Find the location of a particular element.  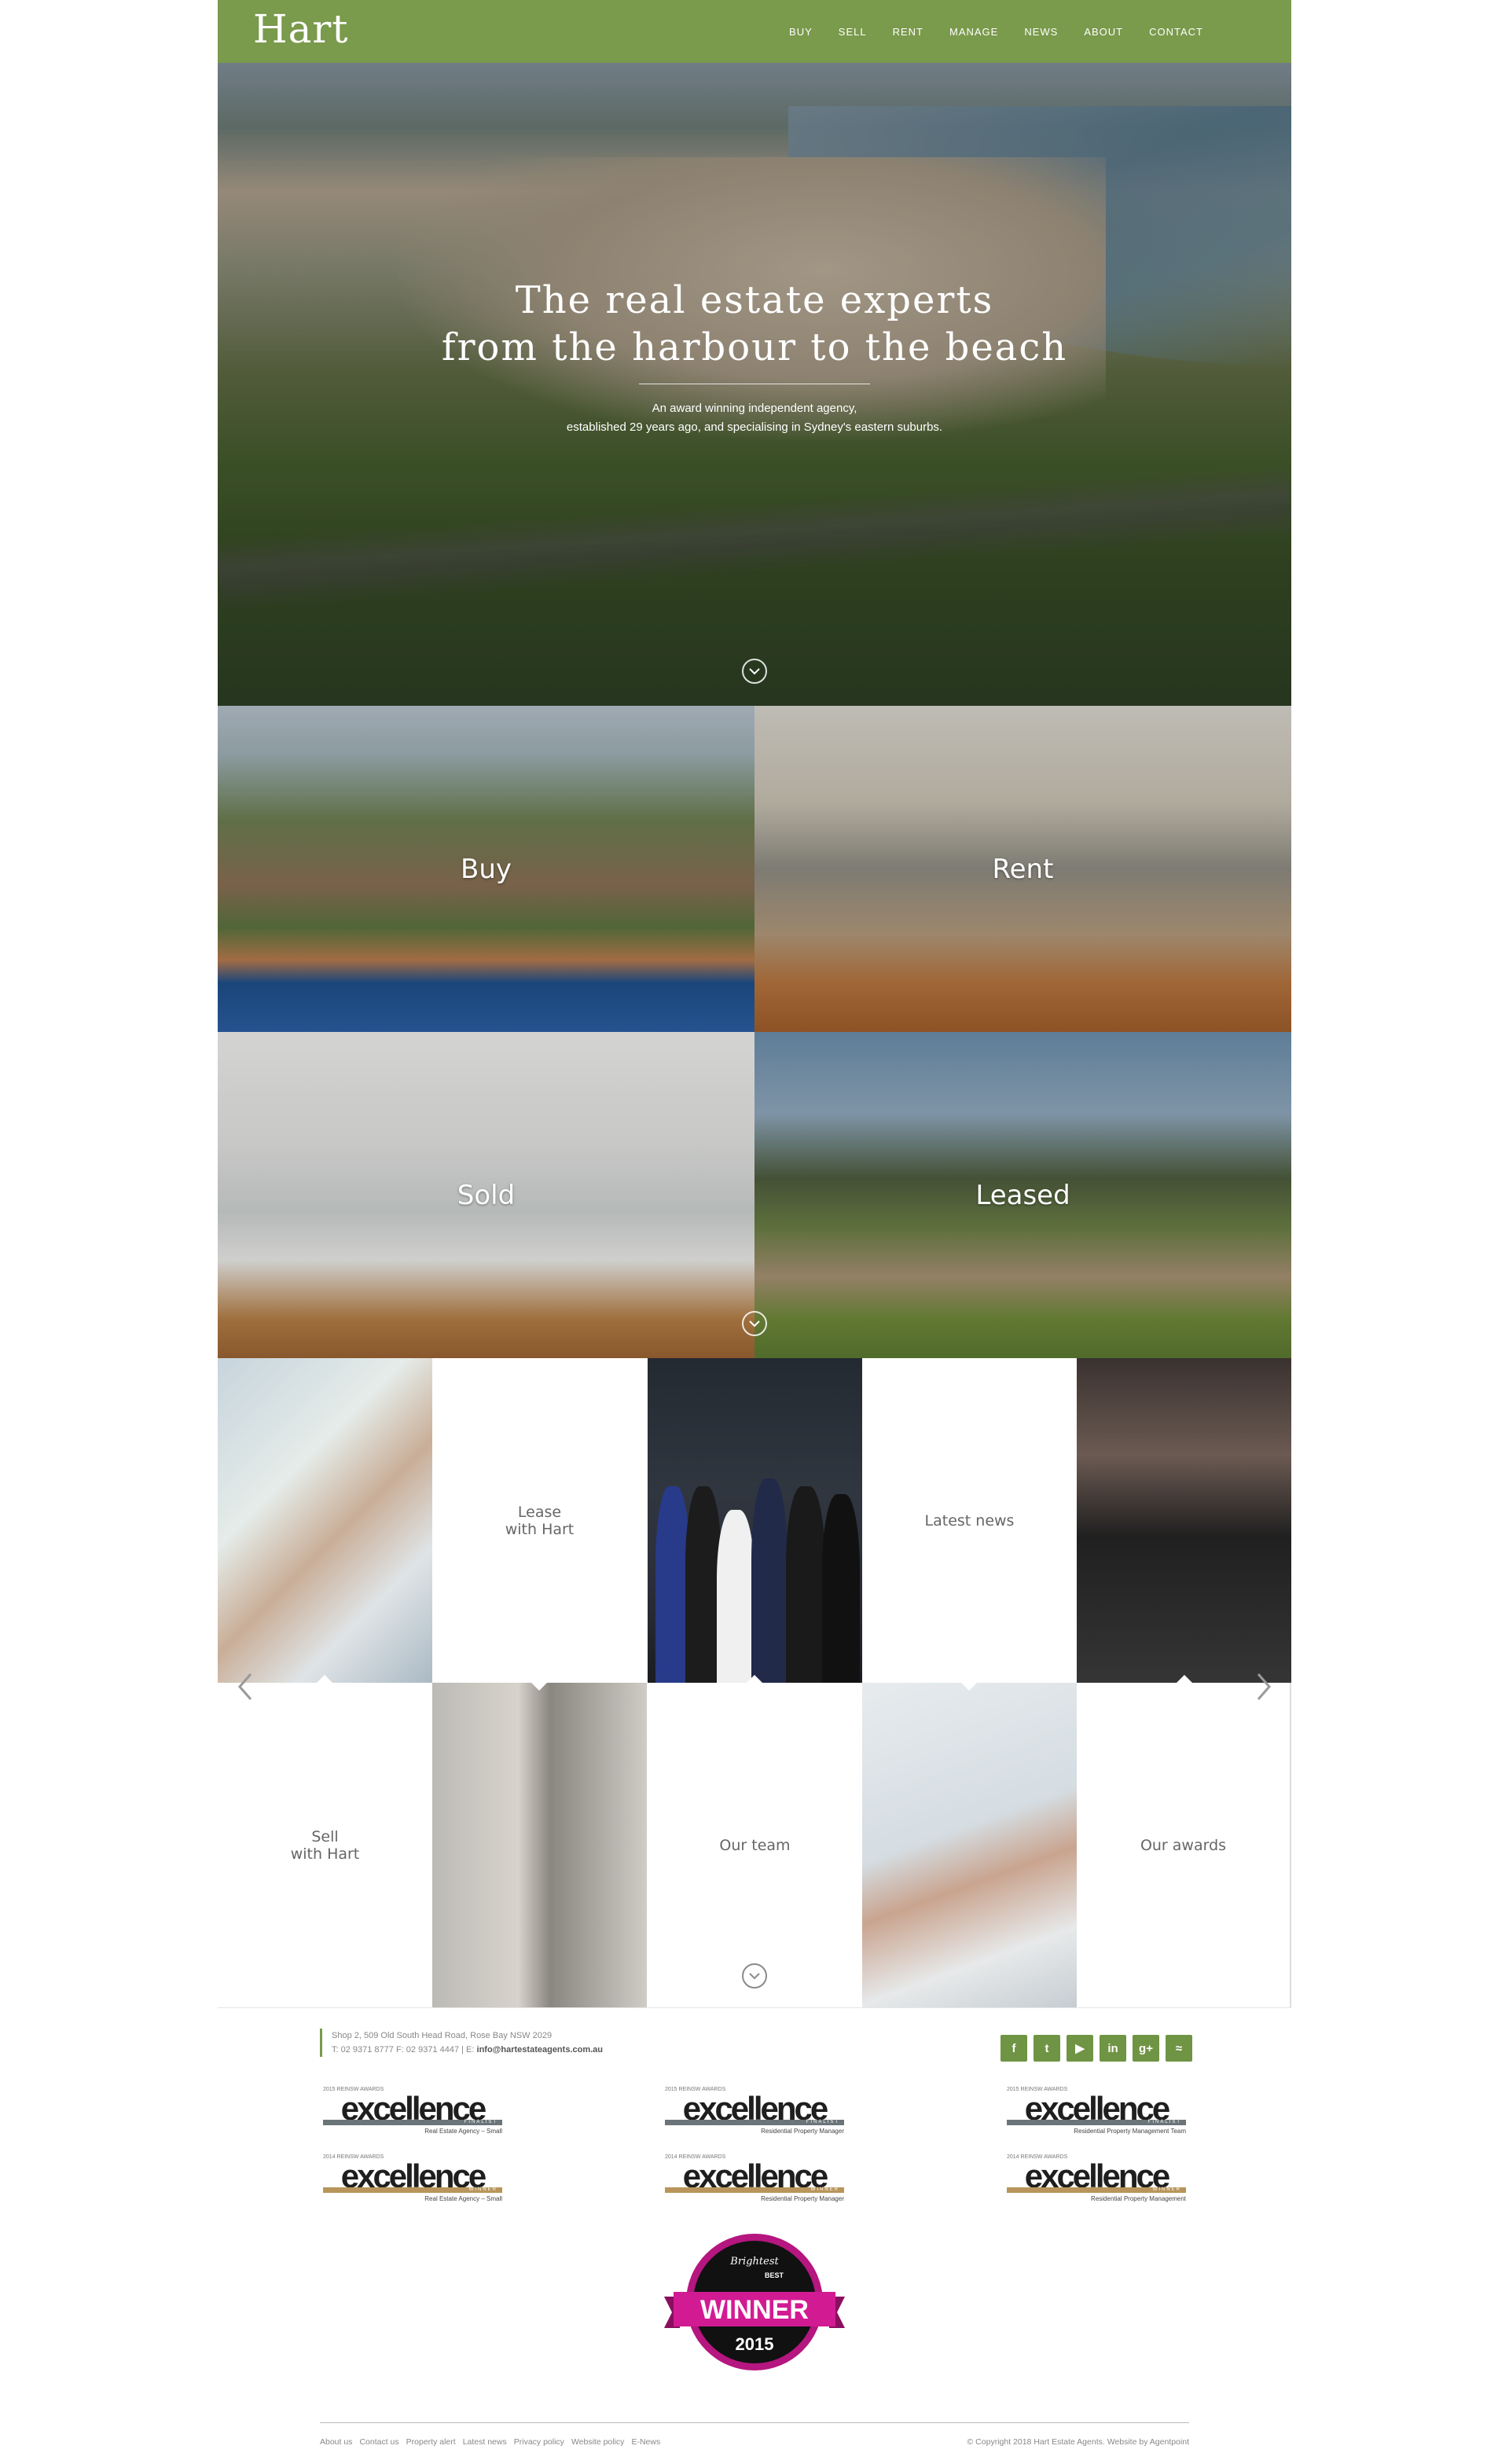

our-team-label: Our team is located at coordinates (755, 1845).